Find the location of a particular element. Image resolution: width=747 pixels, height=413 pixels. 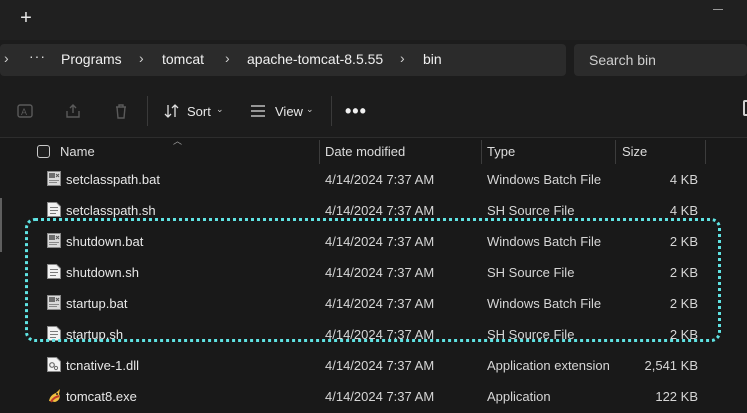

dll-file-icon is located at coordinates (54, 364).